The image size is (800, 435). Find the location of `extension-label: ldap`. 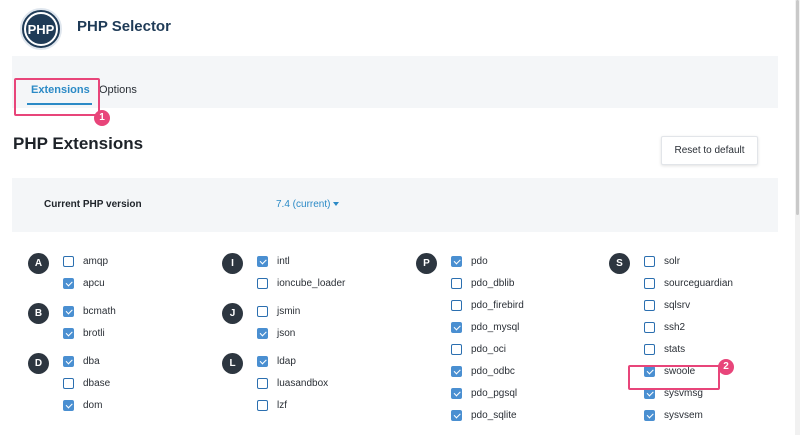

extension-label: ldap is located at coordinates (286, 361).